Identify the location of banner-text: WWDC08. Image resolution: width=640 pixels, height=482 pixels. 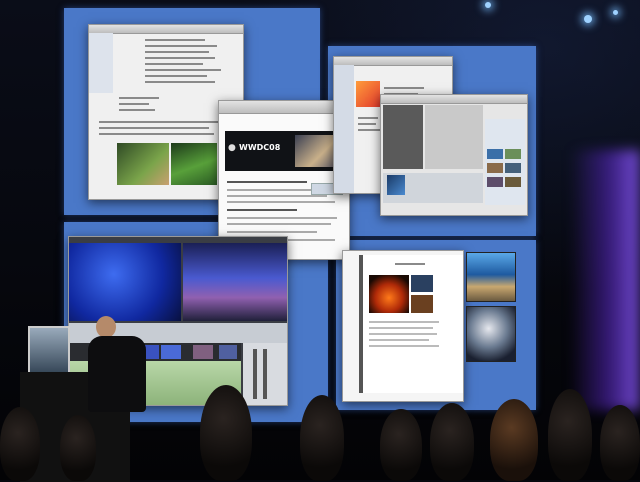
(260, 147).